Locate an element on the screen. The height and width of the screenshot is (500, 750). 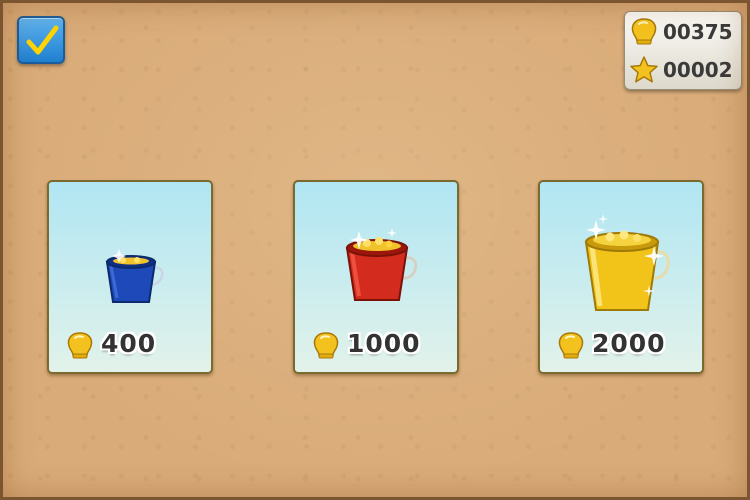
star-balance: 00002 is located at coordinates (685, 70).